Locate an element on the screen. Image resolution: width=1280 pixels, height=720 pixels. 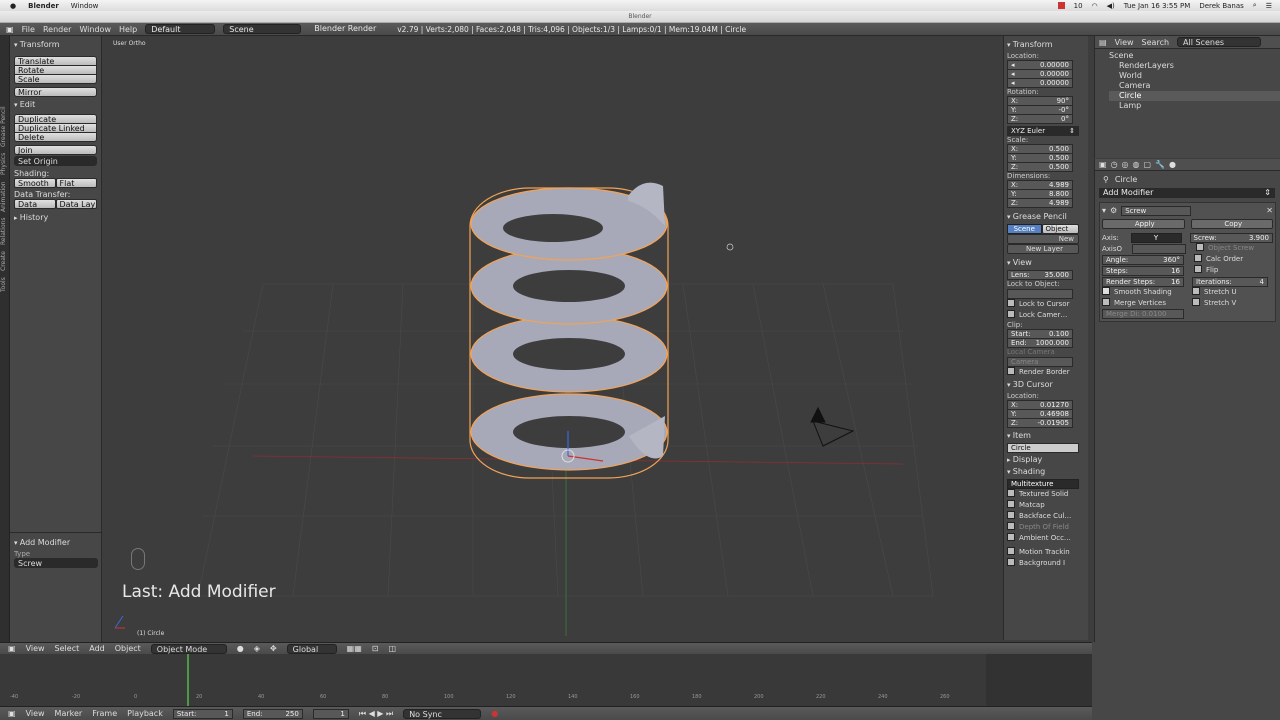
textured-solid-checkbox: Textured Solid is located at coordinates (1046, 494).